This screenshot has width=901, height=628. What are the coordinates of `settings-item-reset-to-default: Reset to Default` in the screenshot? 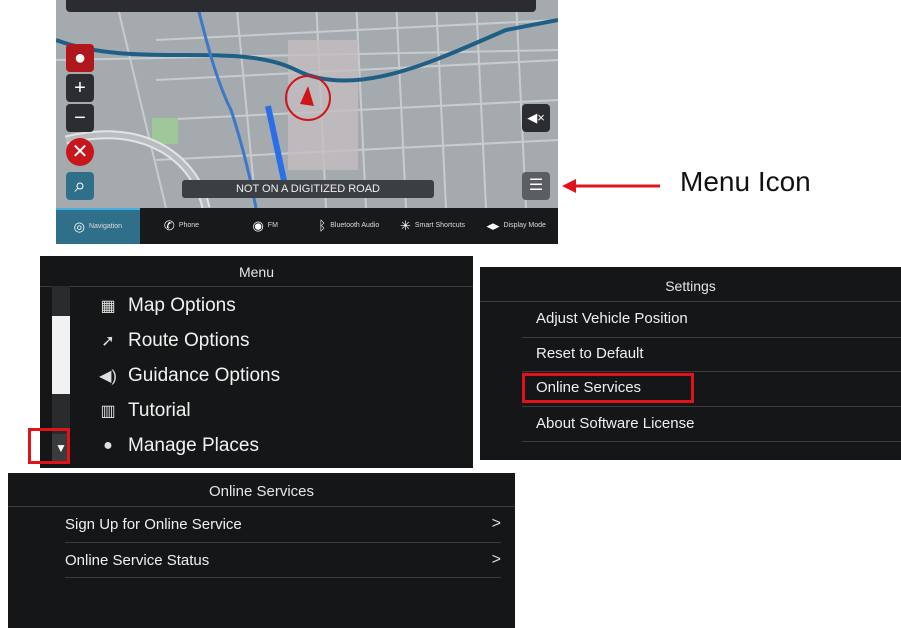 It's located at (590, 353).